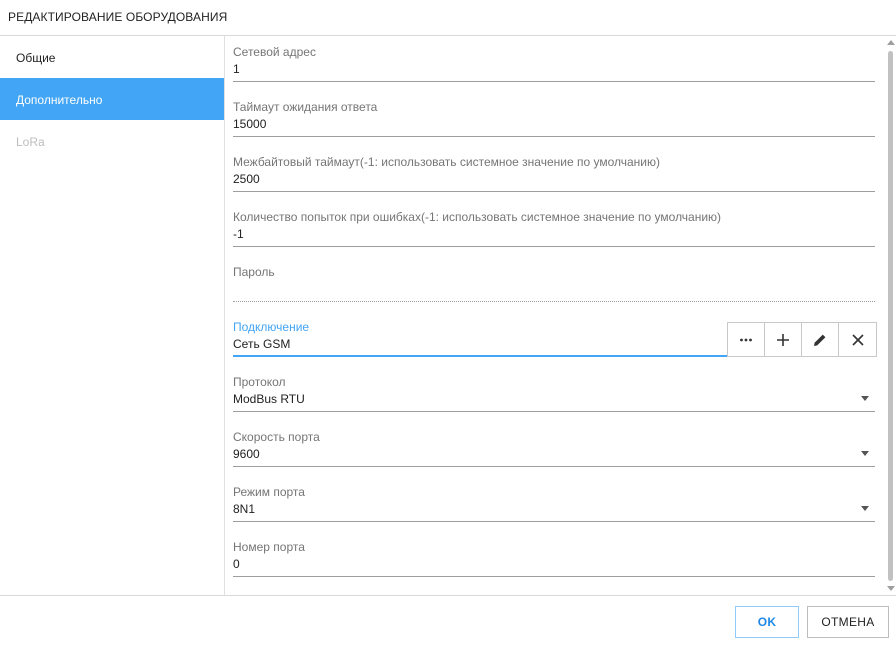 The width and height of the screenshot is (896, 645). Describe the element at coordinates (261, 344) in the screenshot. I see `connection-value: Сеть GSM` at that location.